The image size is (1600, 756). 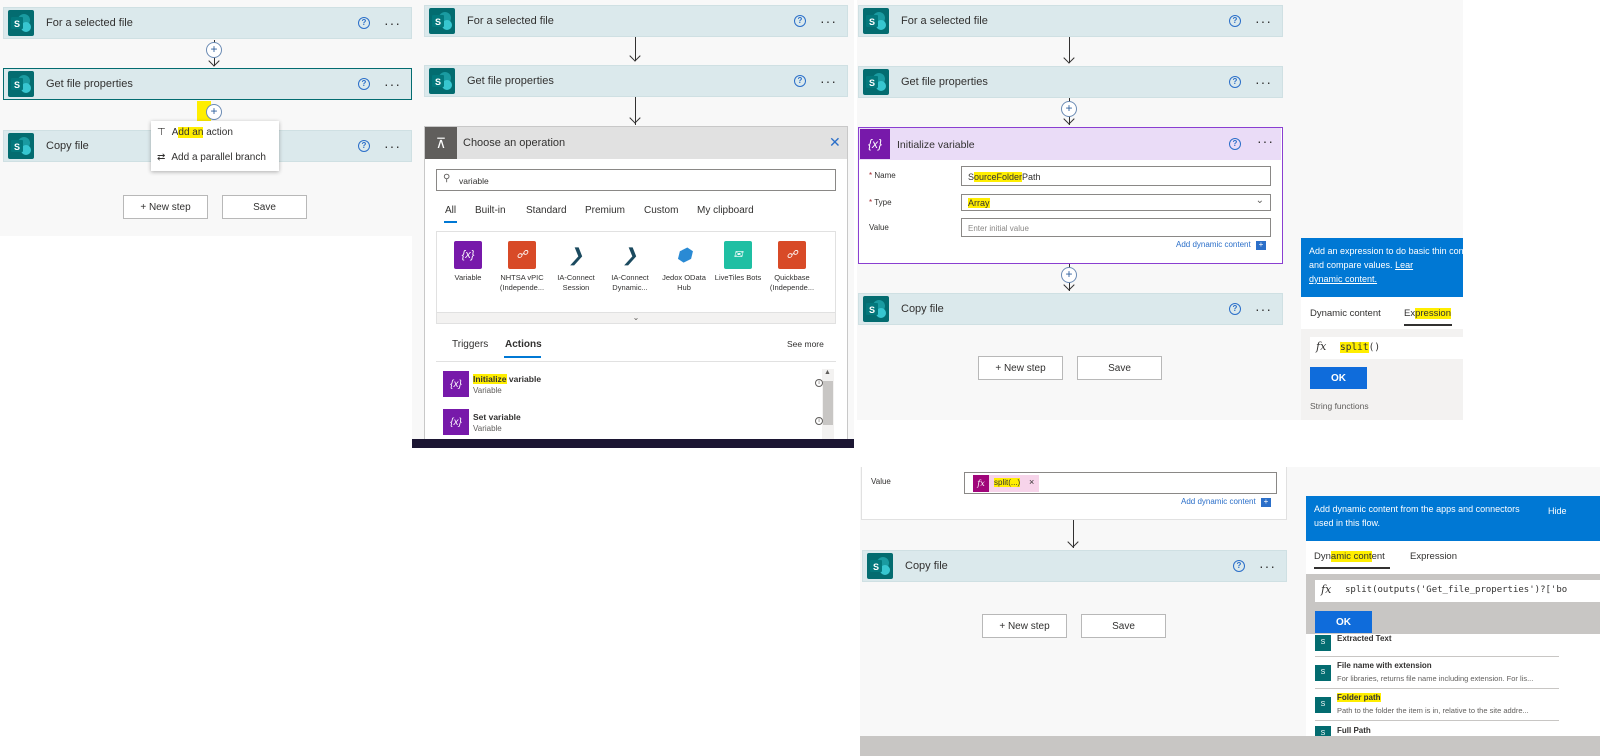 What do you see at coordinates (218, 157) in the screenshot?
I see `menu-label: Add a parallel branch` at bounding box center [218, 157].